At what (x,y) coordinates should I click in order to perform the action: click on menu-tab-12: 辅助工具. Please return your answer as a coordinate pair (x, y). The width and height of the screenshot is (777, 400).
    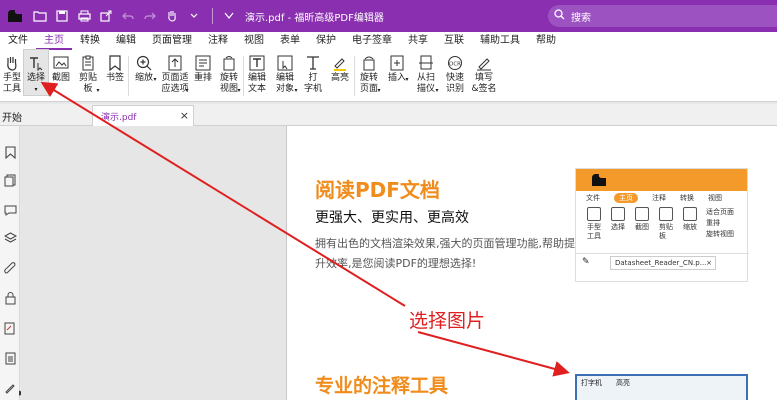
    Looking at the image, I should click on (500, 41).